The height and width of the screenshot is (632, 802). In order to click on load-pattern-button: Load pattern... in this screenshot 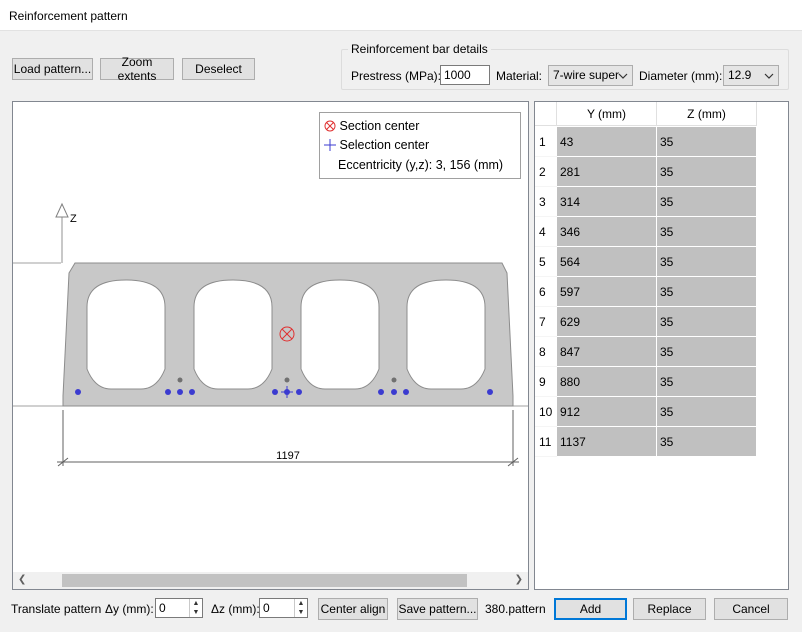, I will do `click(52, 69)`.